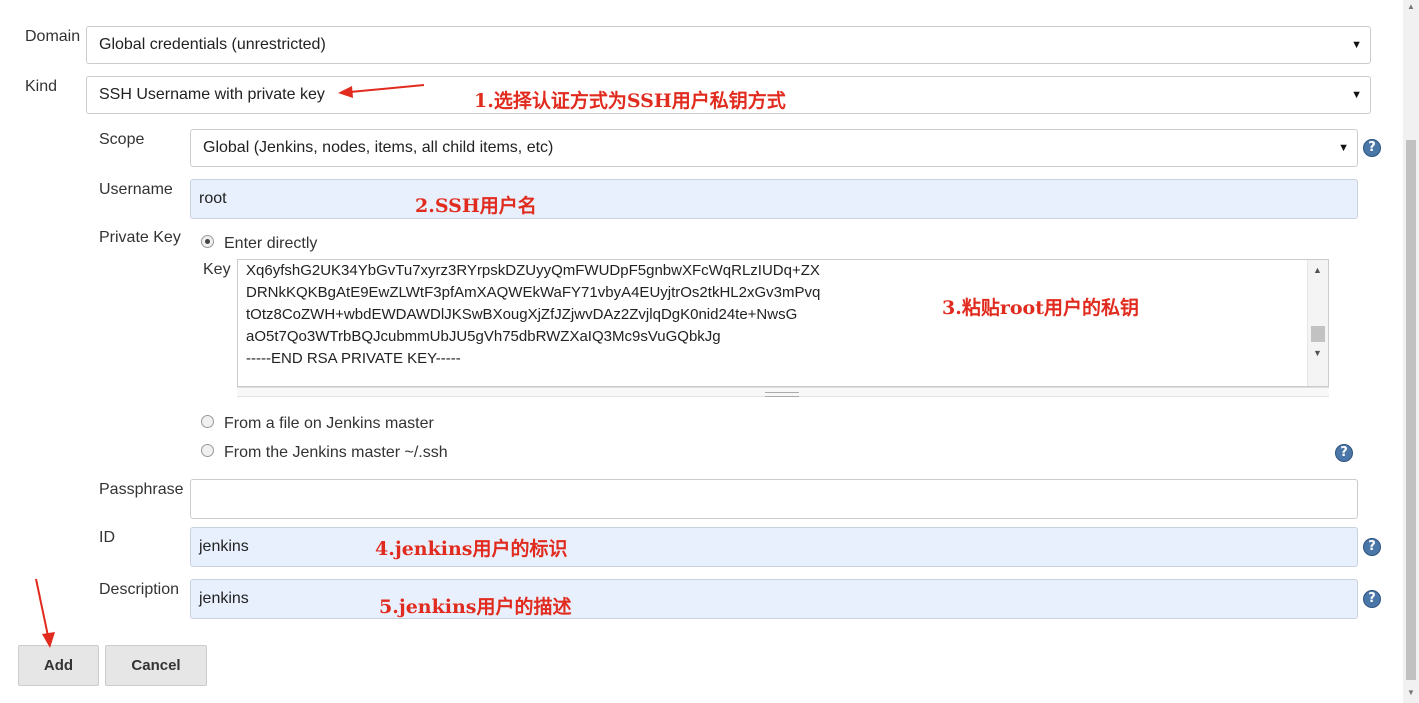 This screenshot has height=703, width=1419. What do you see at coordinates (45, 613) in the screenshot?
I see `arrow-to-add-icon` at bounding box center [45, 613].